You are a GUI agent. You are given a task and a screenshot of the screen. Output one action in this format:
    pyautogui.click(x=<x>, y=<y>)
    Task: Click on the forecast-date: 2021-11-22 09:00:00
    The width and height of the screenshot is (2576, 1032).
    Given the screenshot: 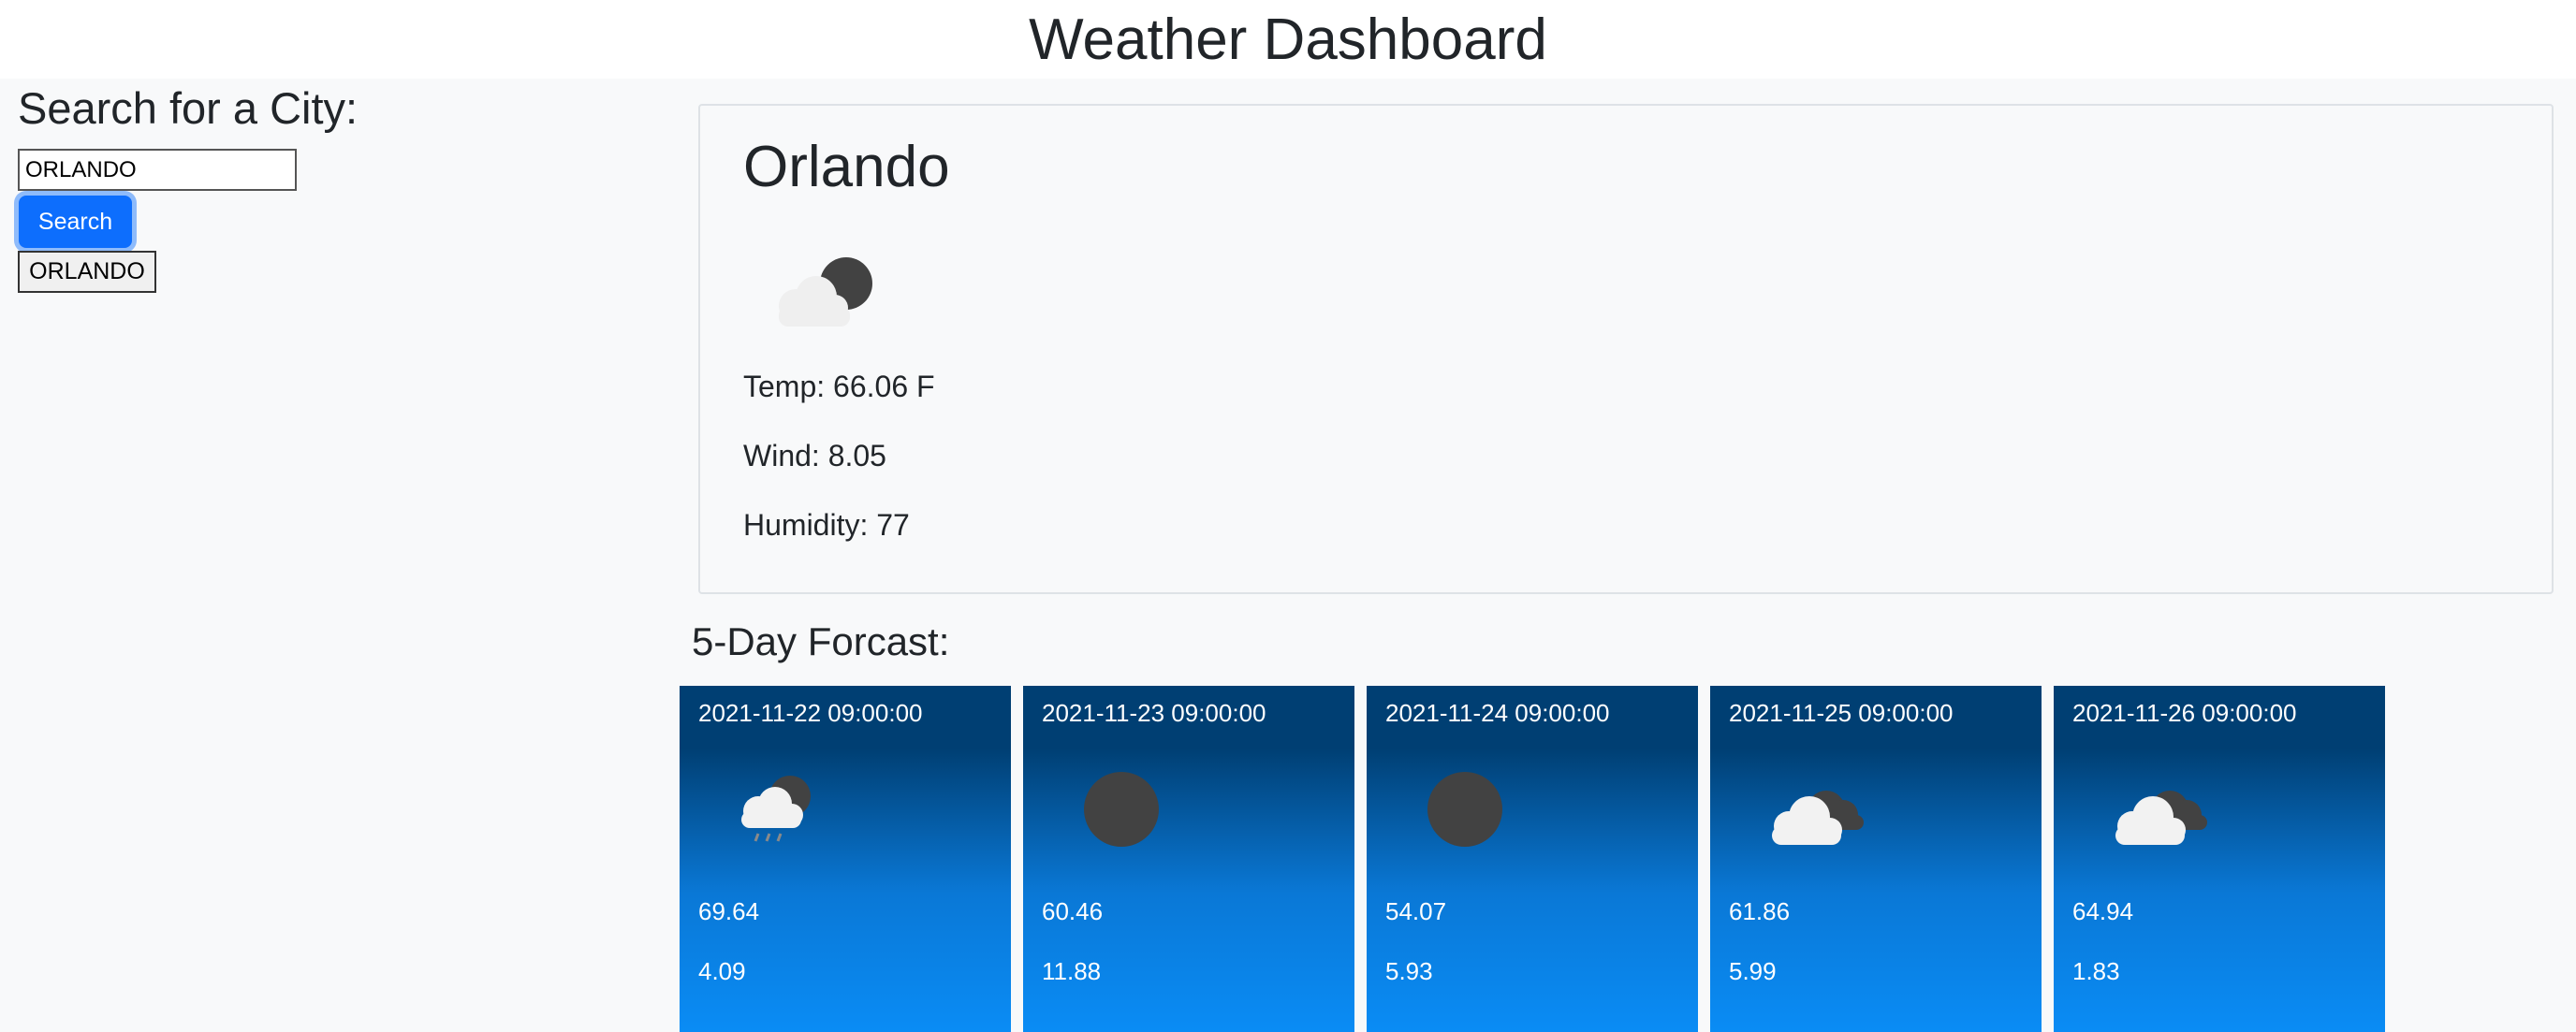 What is the action you would take?
    pyautogui.click(x=810, y=713)
    